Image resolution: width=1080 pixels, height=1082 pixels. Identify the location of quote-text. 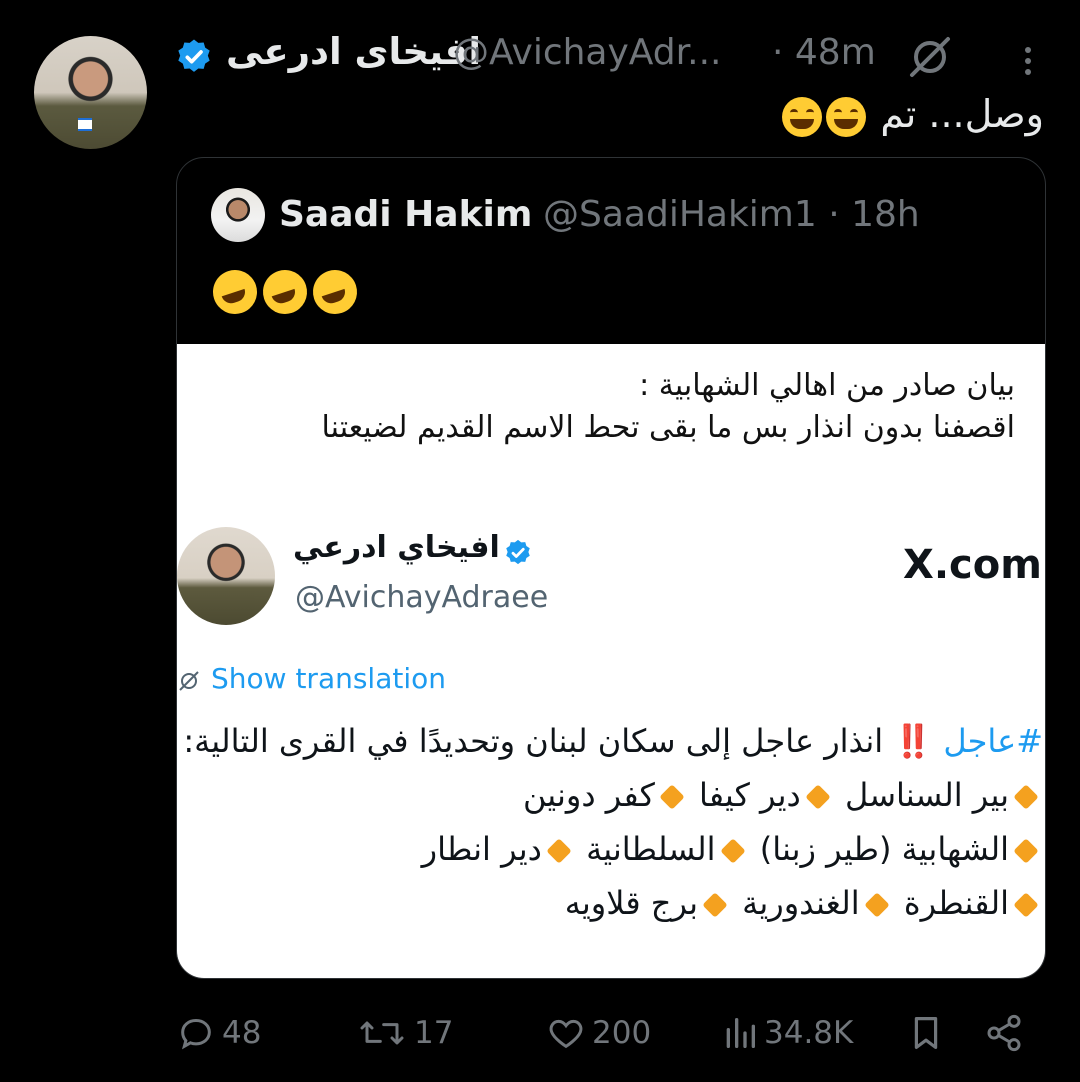
(285, 292).